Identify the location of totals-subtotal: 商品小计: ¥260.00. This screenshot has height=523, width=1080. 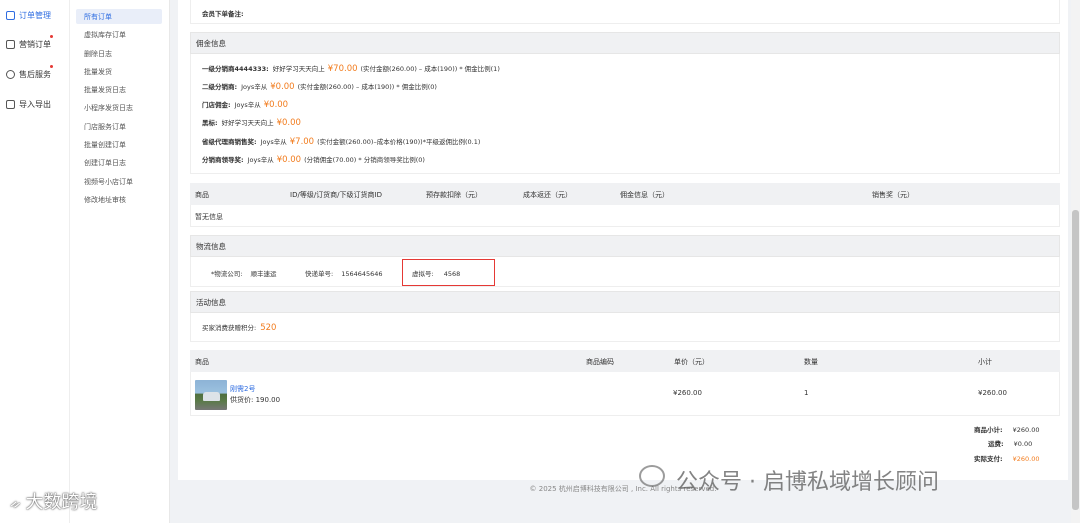
(1007, 430).